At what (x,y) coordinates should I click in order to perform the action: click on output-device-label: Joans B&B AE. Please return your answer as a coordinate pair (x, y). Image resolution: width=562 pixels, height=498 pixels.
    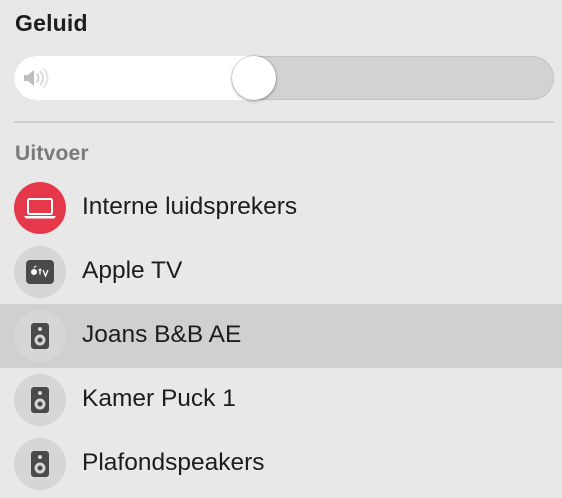
    Looking at the image, I should click on (162, 334).